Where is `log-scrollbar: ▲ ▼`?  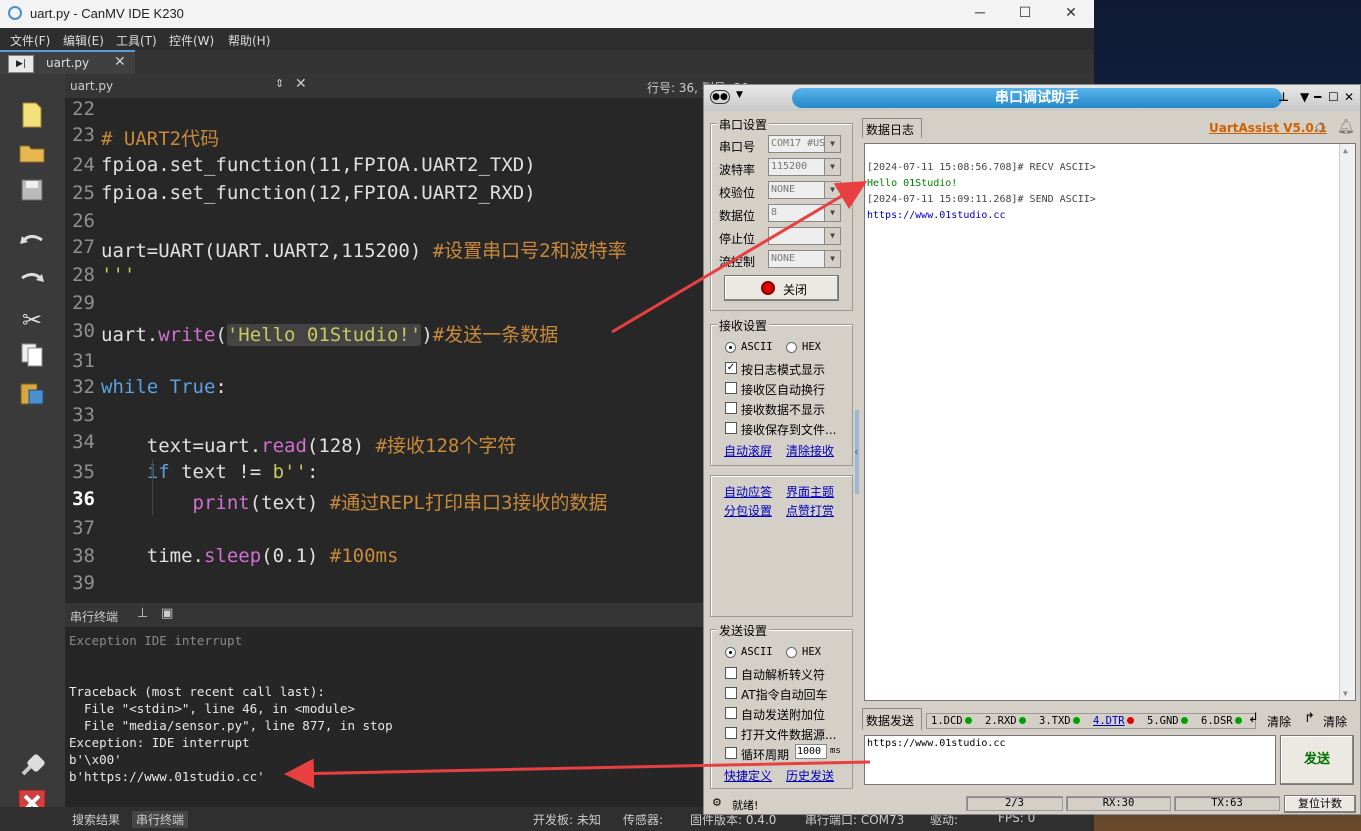 log-scrollbar: ▲ ▼ is located at coordinates (1347, 422).